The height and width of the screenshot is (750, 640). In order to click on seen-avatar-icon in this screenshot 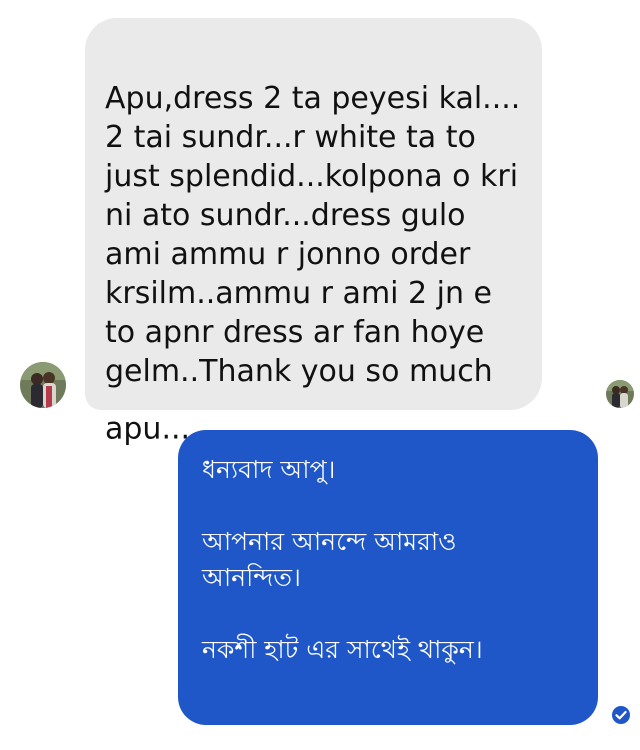, I will do `click(620, 394)`.